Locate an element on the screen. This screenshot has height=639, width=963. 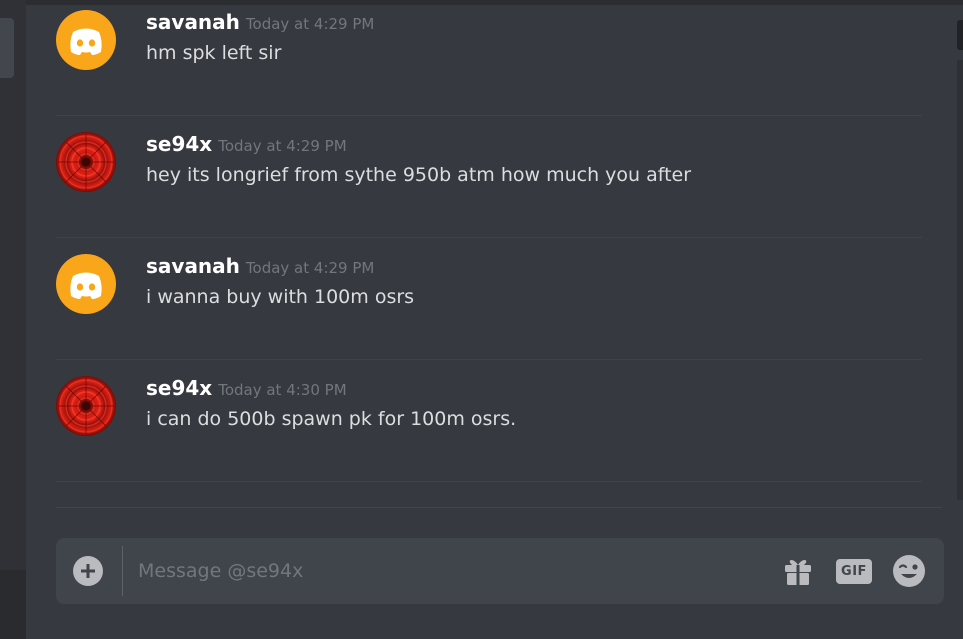
emoji-picker-icon is located at coordinates (909, 571).